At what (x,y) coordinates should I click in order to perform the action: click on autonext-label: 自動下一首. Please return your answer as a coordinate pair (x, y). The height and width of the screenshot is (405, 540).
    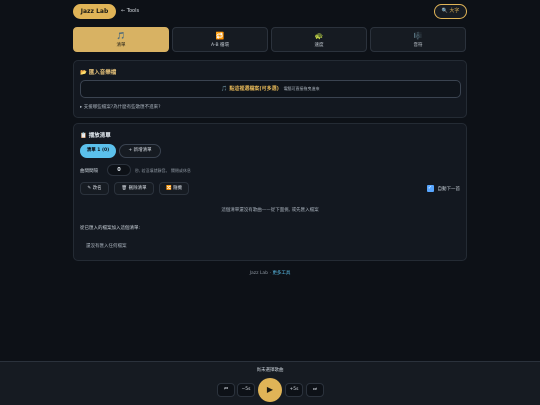
    Looking at the image, I should click on (449, 189).